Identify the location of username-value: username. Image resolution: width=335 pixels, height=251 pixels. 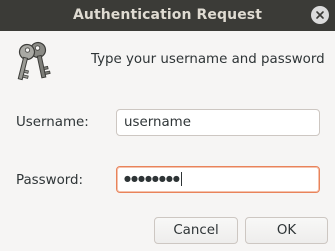
(157, 122).